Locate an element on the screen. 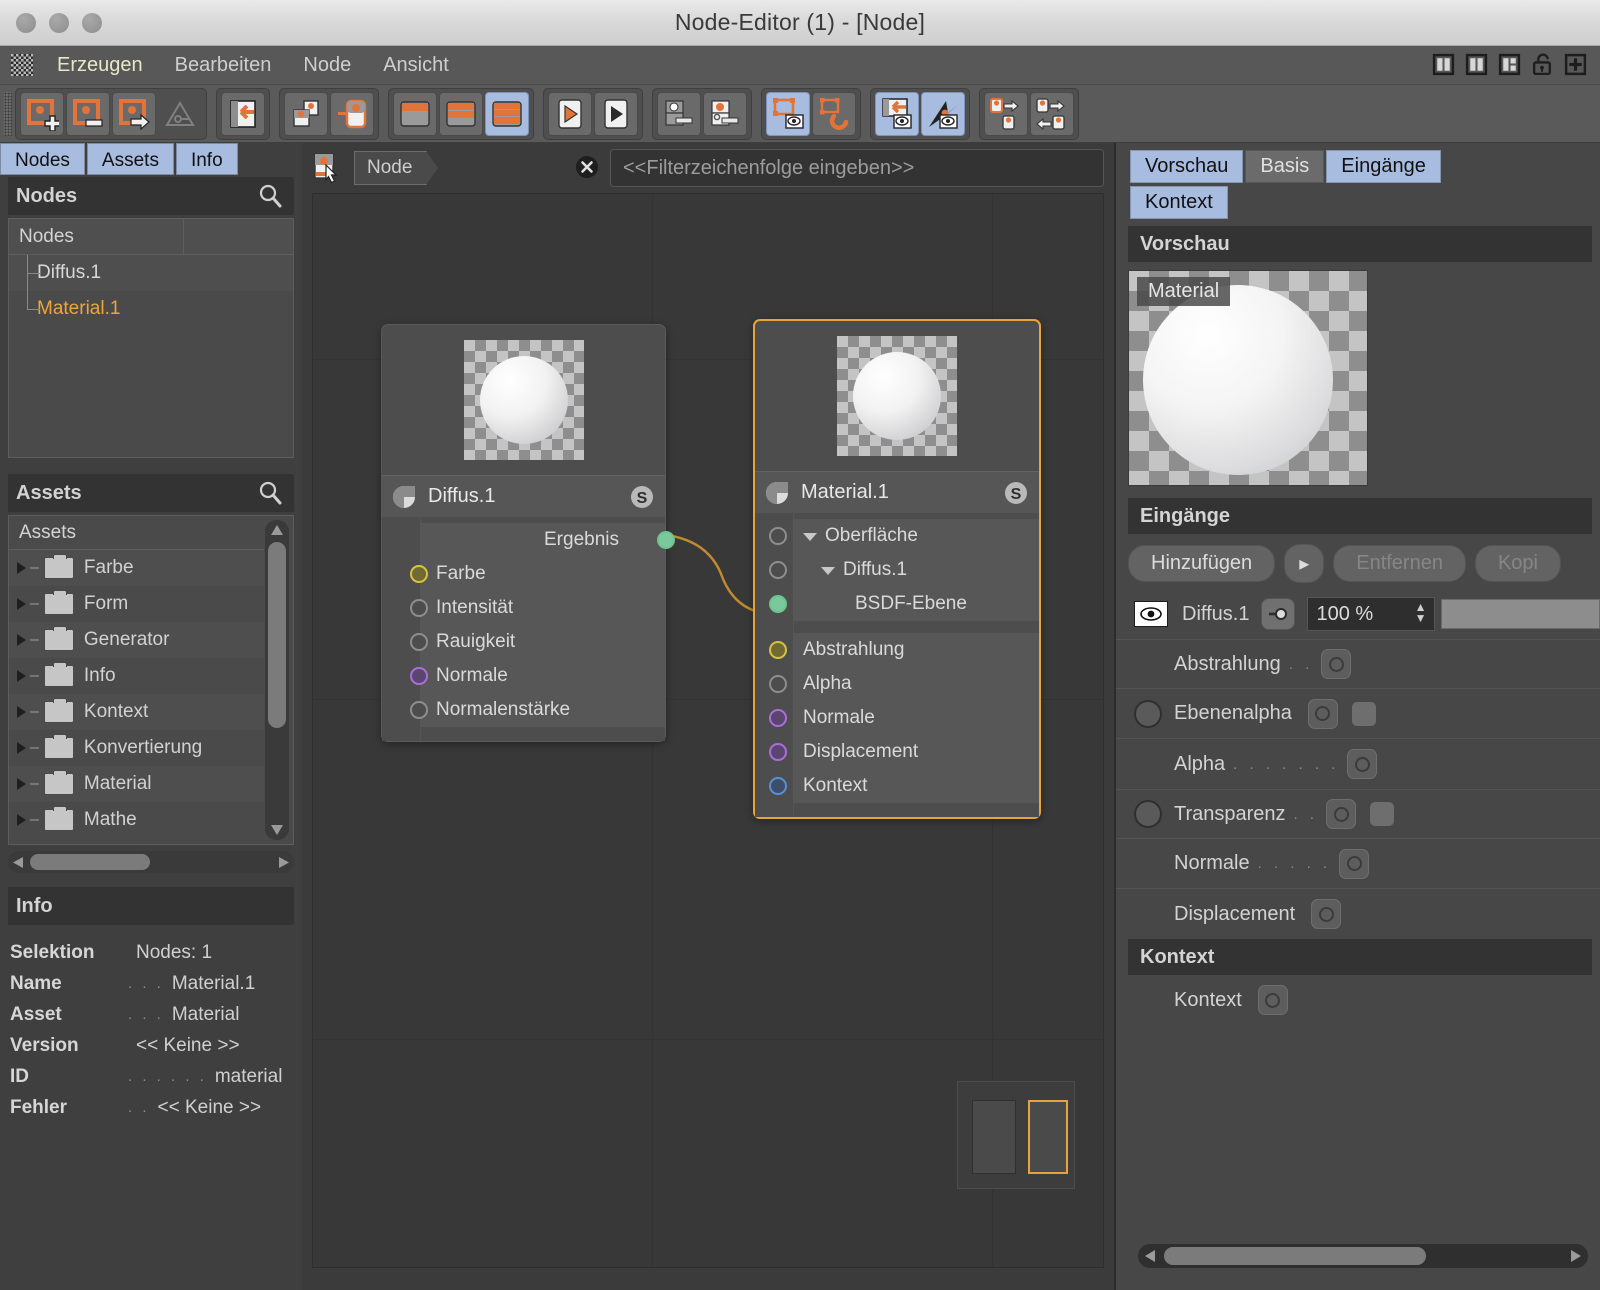  port-button-transparenz is located at coordinates (1341, 814).